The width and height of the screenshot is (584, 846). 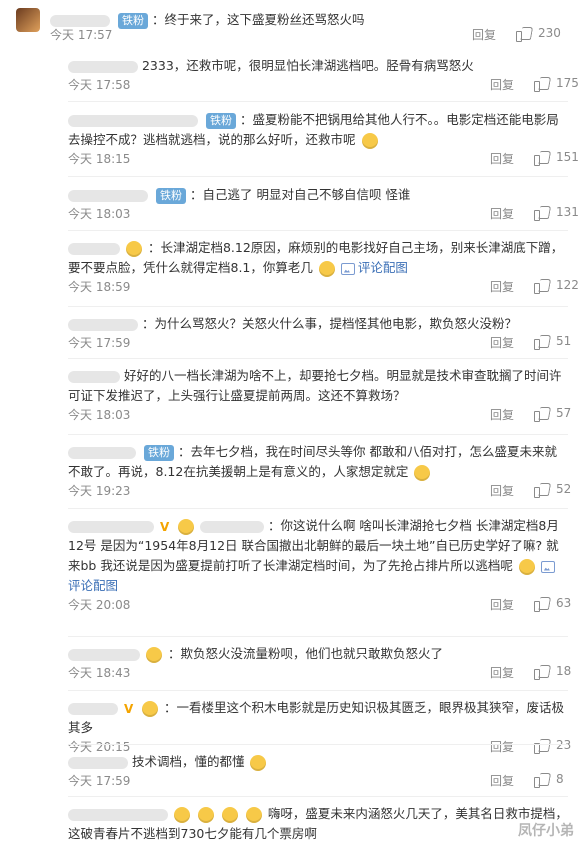 What do you see at coordinates (128, 708) in the screenshot?
I see `verified-icon: V` at bounding box center [128, 708].